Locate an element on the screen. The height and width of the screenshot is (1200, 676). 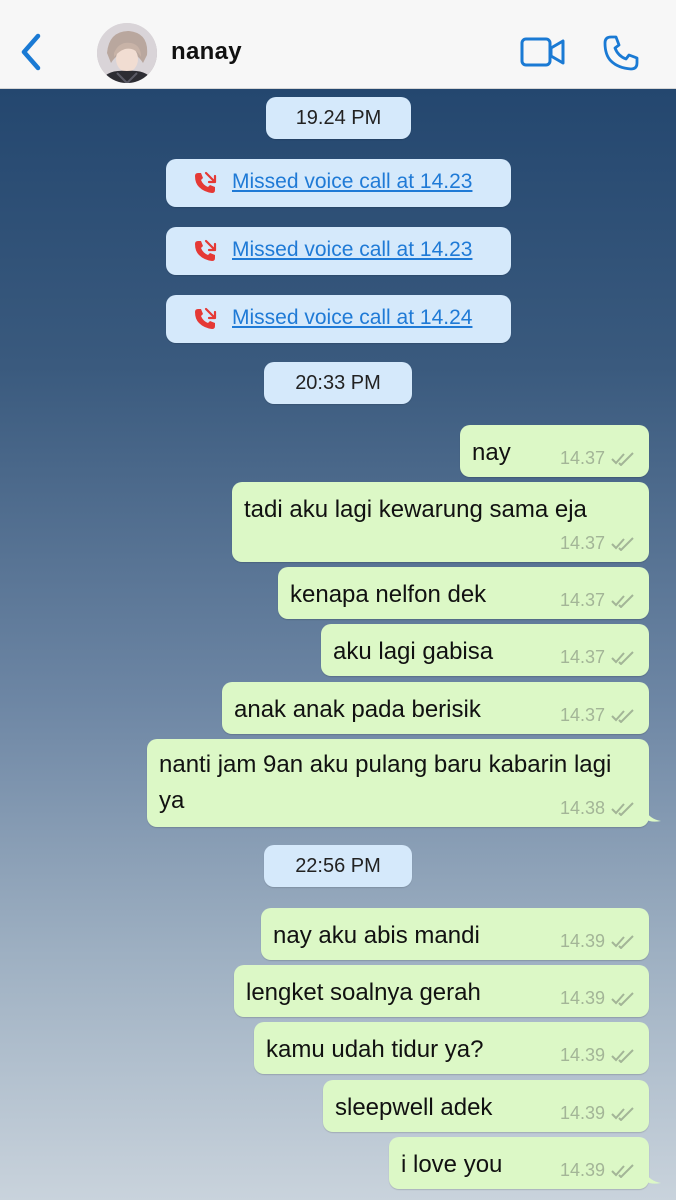
message-bubble: anak anak pada berisik 14.37 is located at coordinates (435, 708).